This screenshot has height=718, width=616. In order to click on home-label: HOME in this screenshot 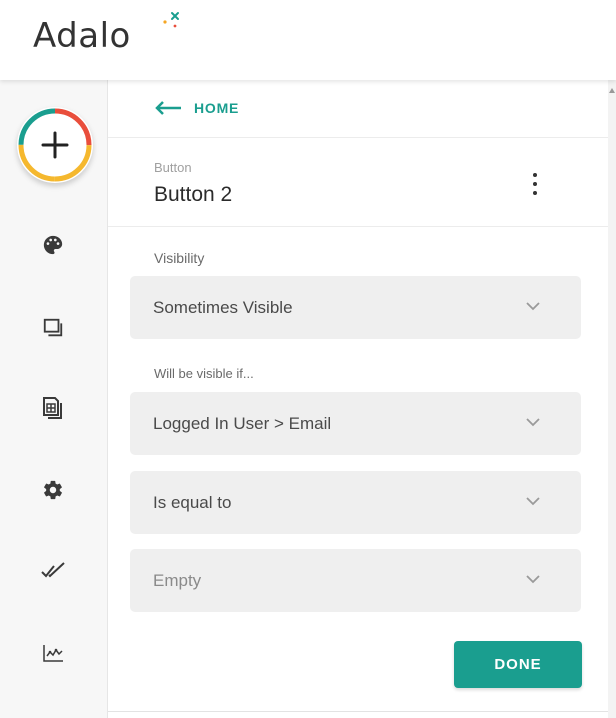, I will do `click(217, 108)`.